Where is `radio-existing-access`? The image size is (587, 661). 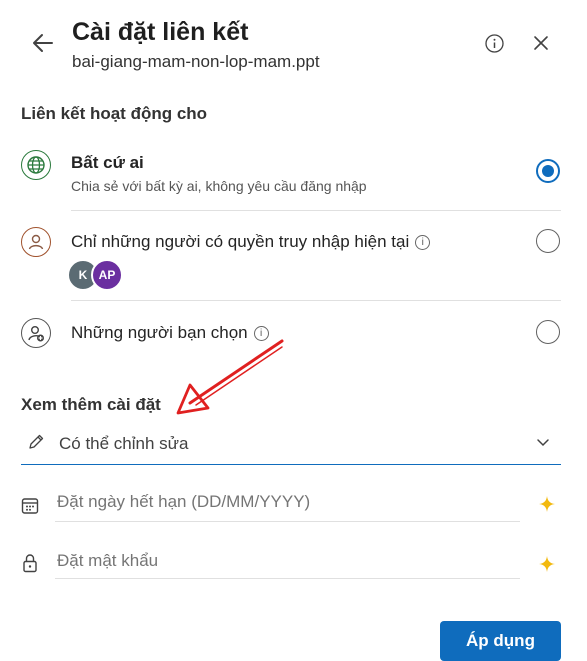
radio-existing-access is located at coordinates (548, 241).